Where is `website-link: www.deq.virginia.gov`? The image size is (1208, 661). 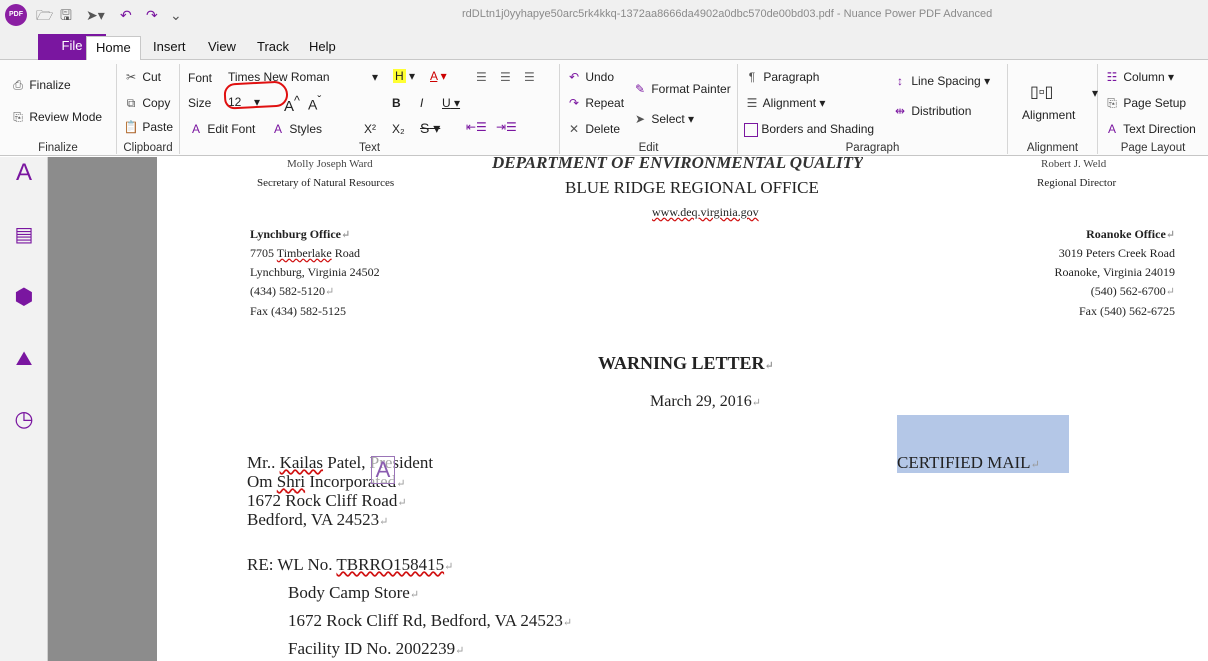
website-link: www.deq.virginia.gov is located at coordinates (705, 212).